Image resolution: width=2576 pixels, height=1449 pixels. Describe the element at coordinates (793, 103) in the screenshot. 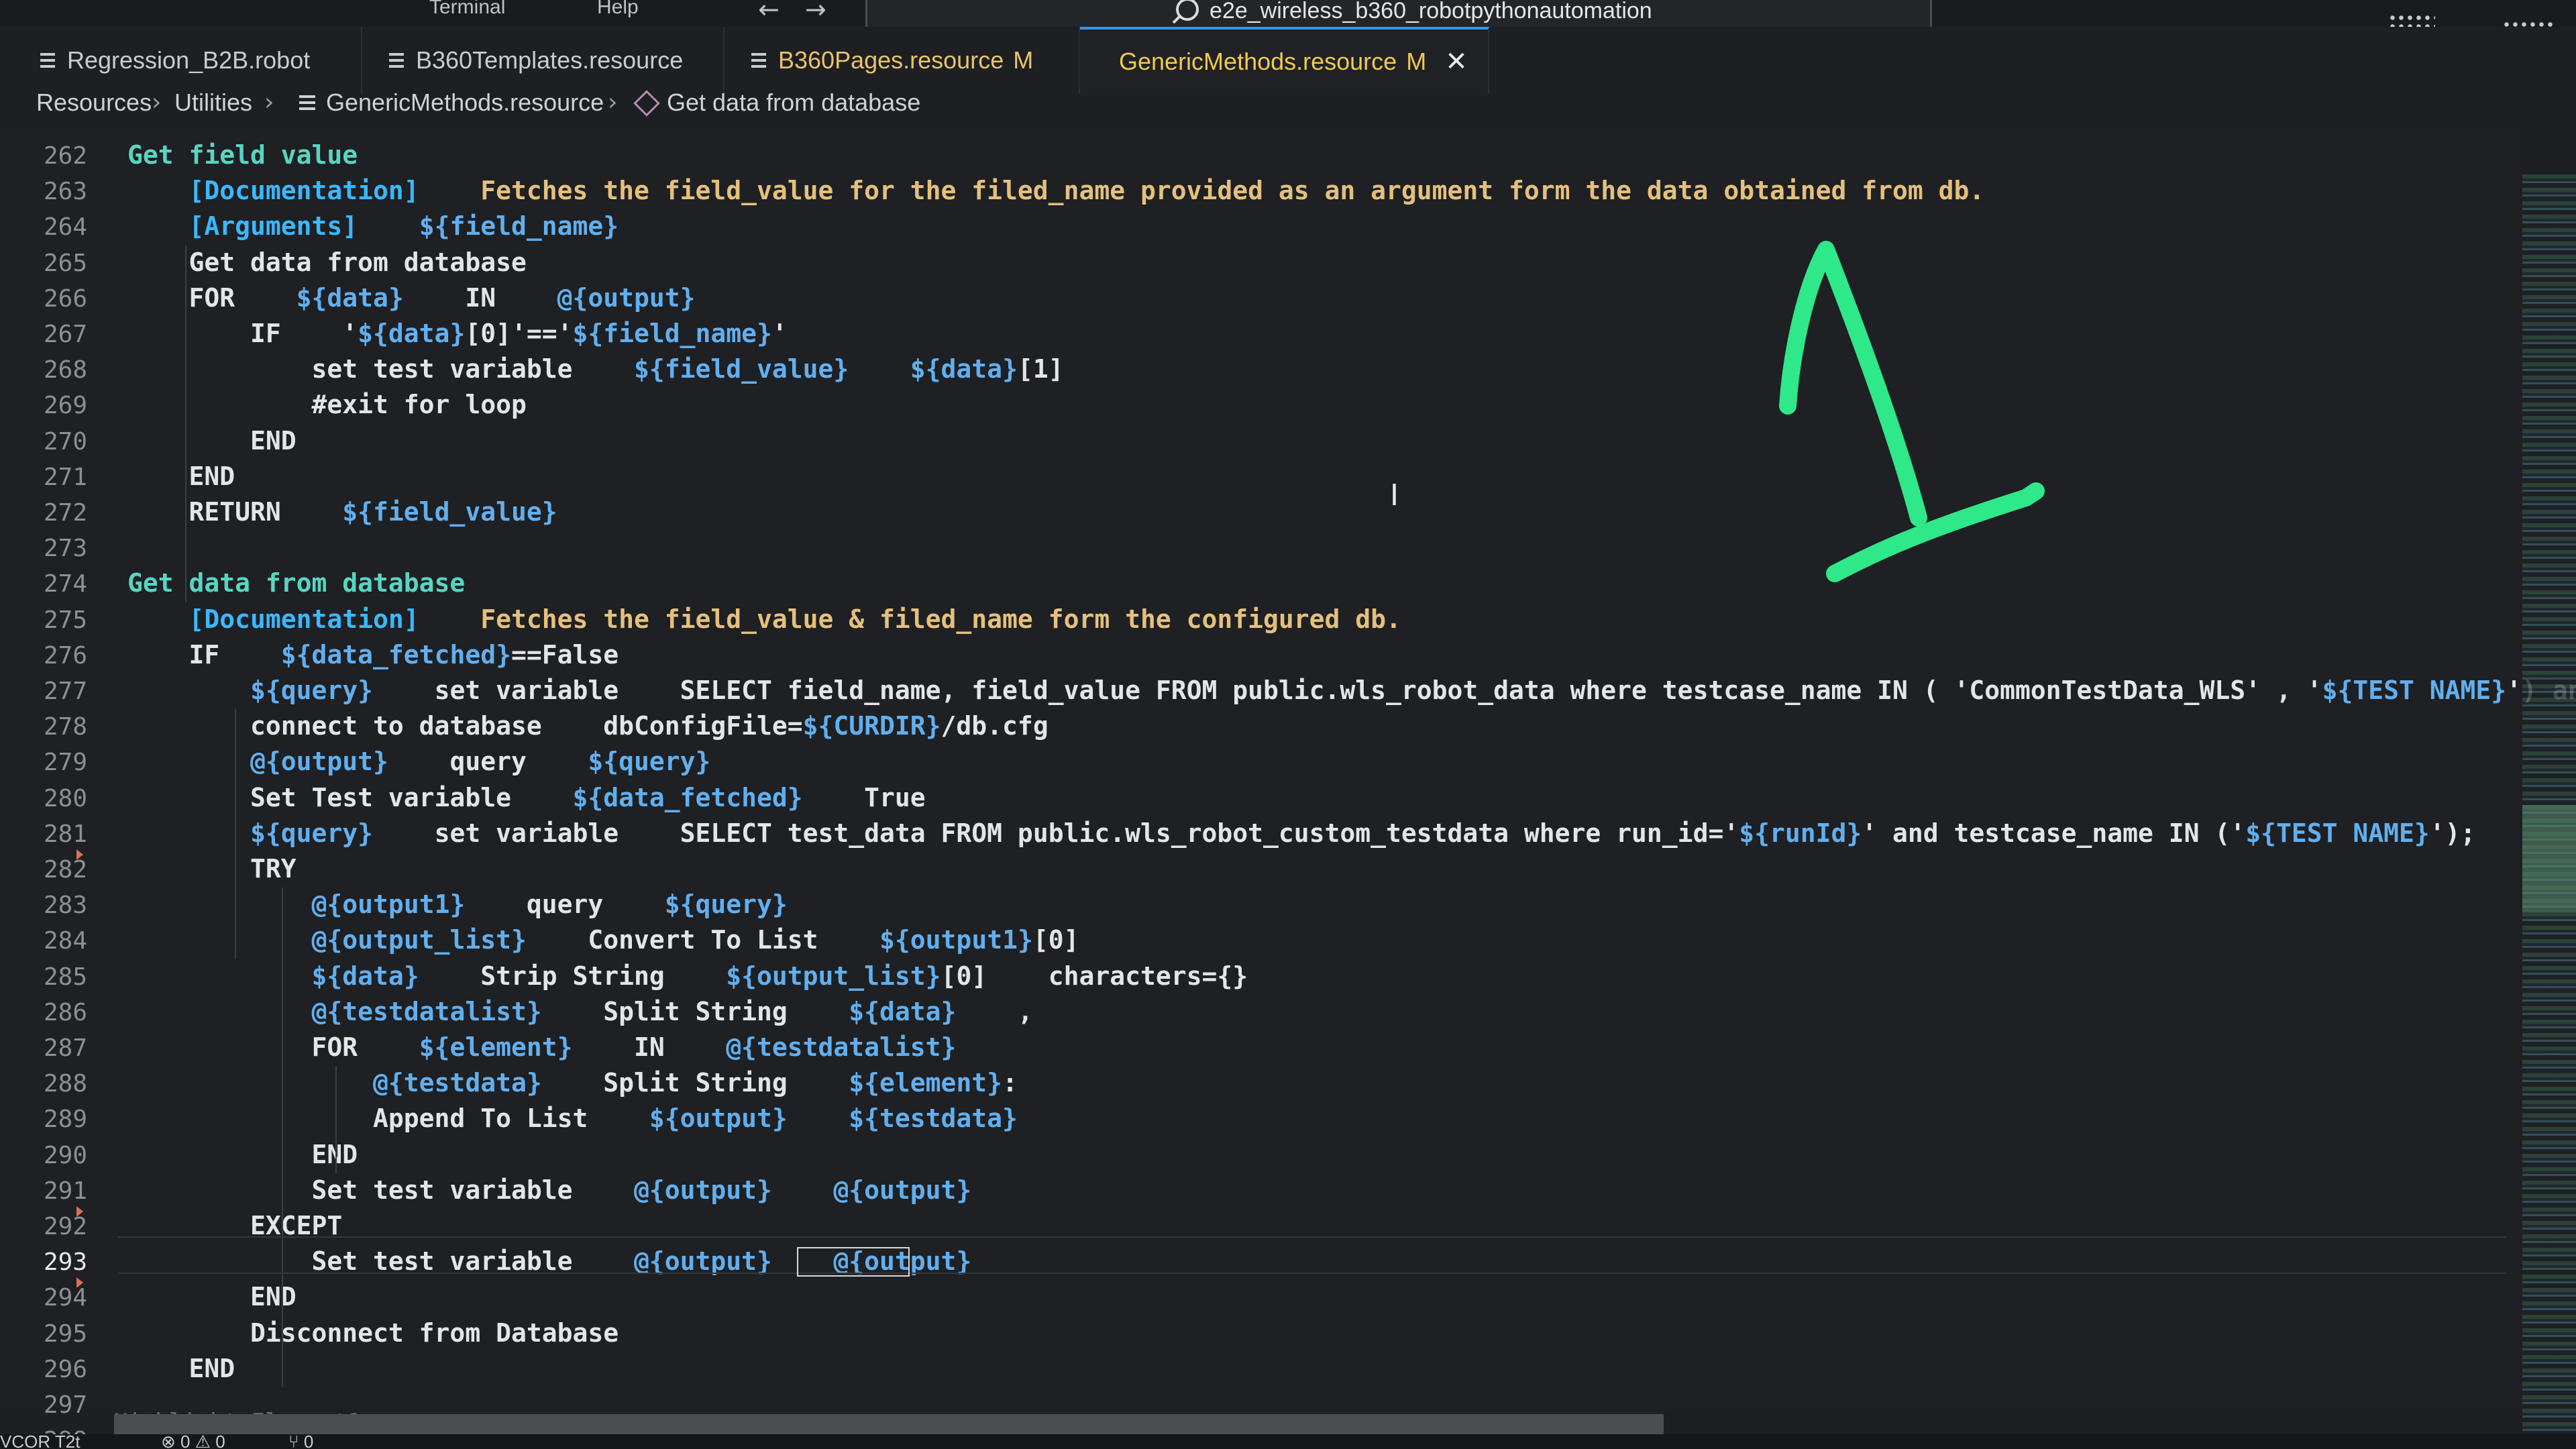

I see `breadcrumb-symbol: Get data from database` at that location.